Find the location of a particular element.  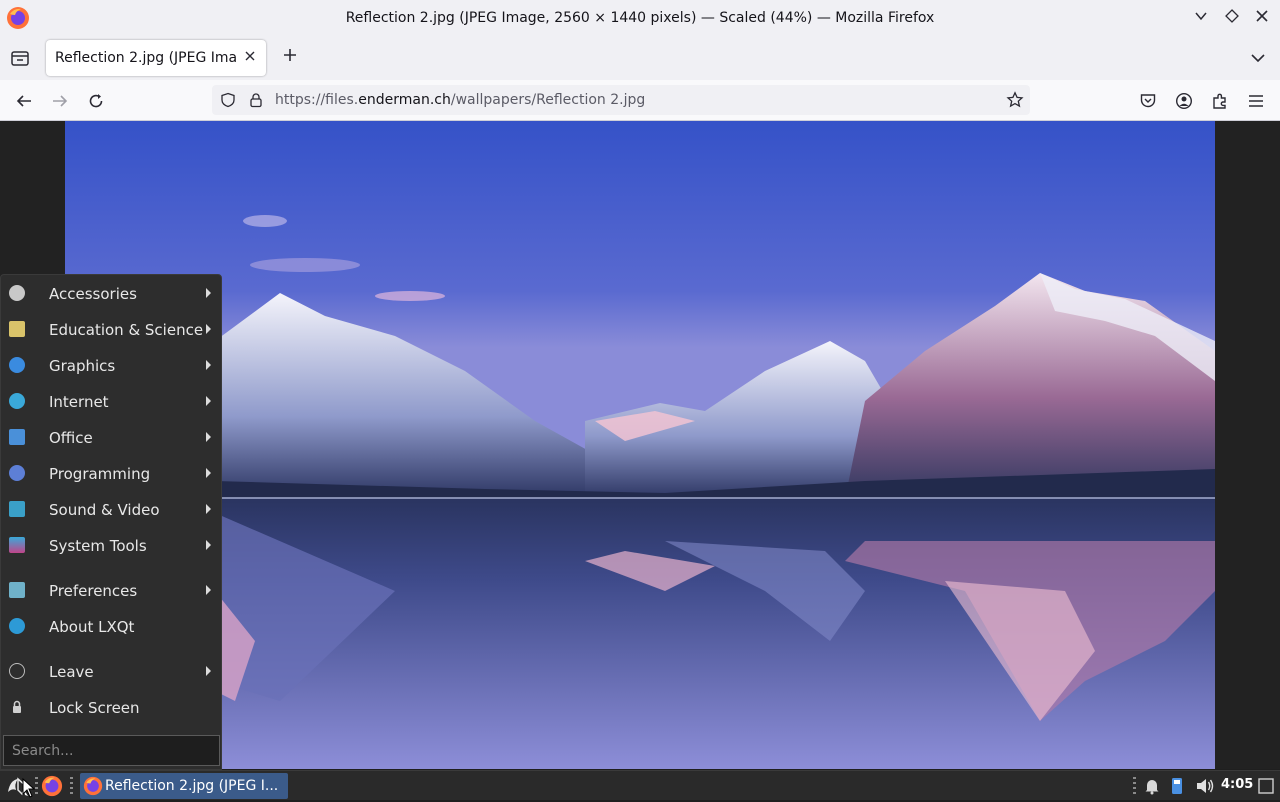

speaker-icon is located at coordinates (1205, 786).